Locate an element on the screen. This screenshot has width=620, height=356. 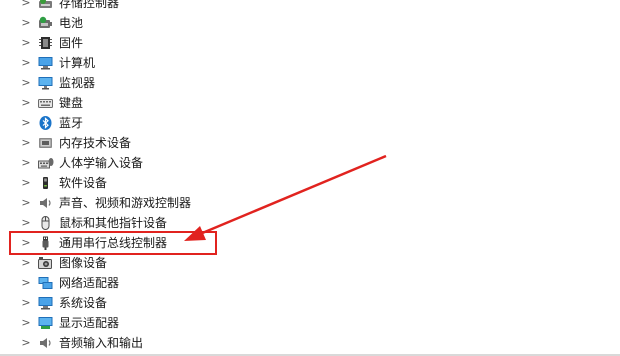
tree-item-monitors: > 监视器 is located at coordinates (310, 83).